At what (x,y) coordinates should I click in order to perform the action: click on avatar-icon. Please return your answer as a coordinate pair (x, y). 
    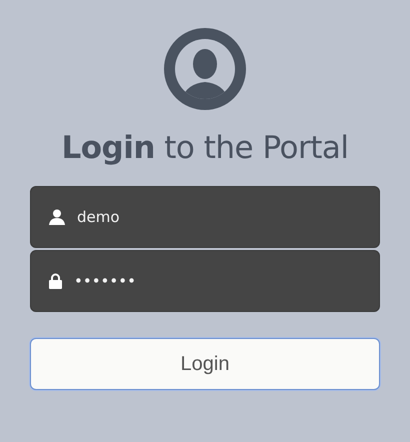
    Looking at the image, I should click on (205, 69).